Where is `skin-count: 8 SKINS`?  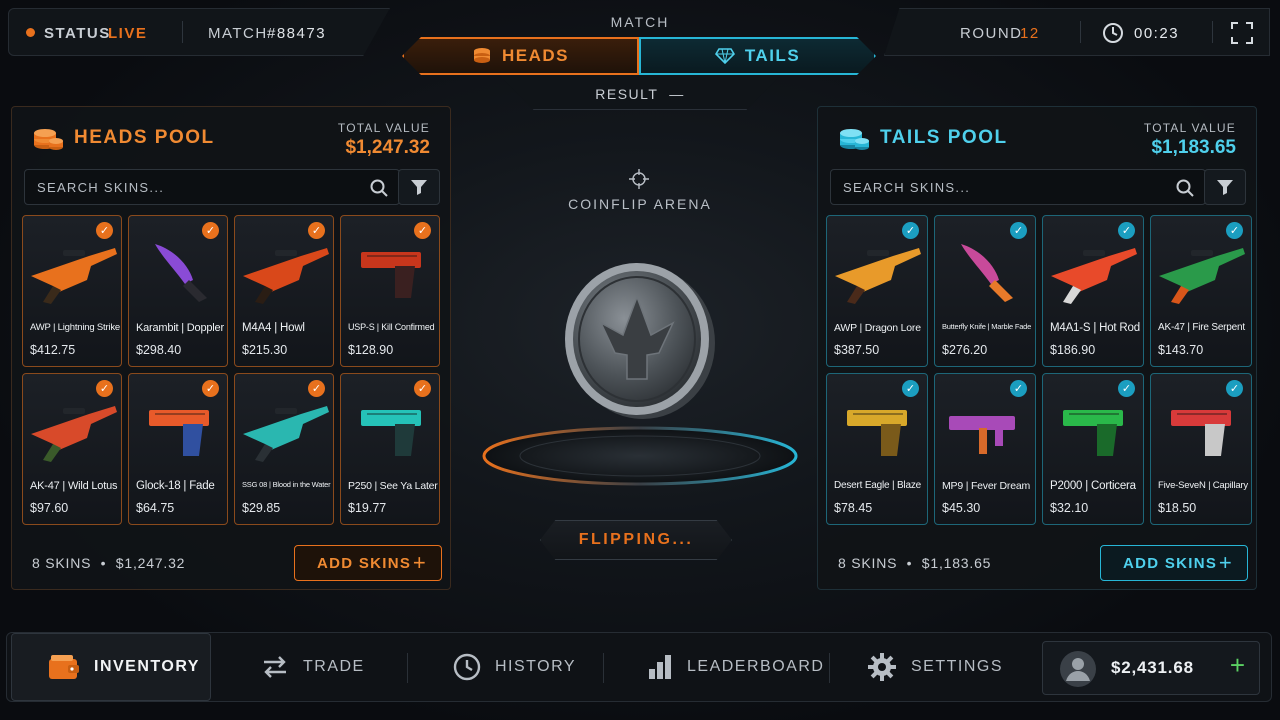
skin-count: 8 SKINS is located at coordinates (868, 563).